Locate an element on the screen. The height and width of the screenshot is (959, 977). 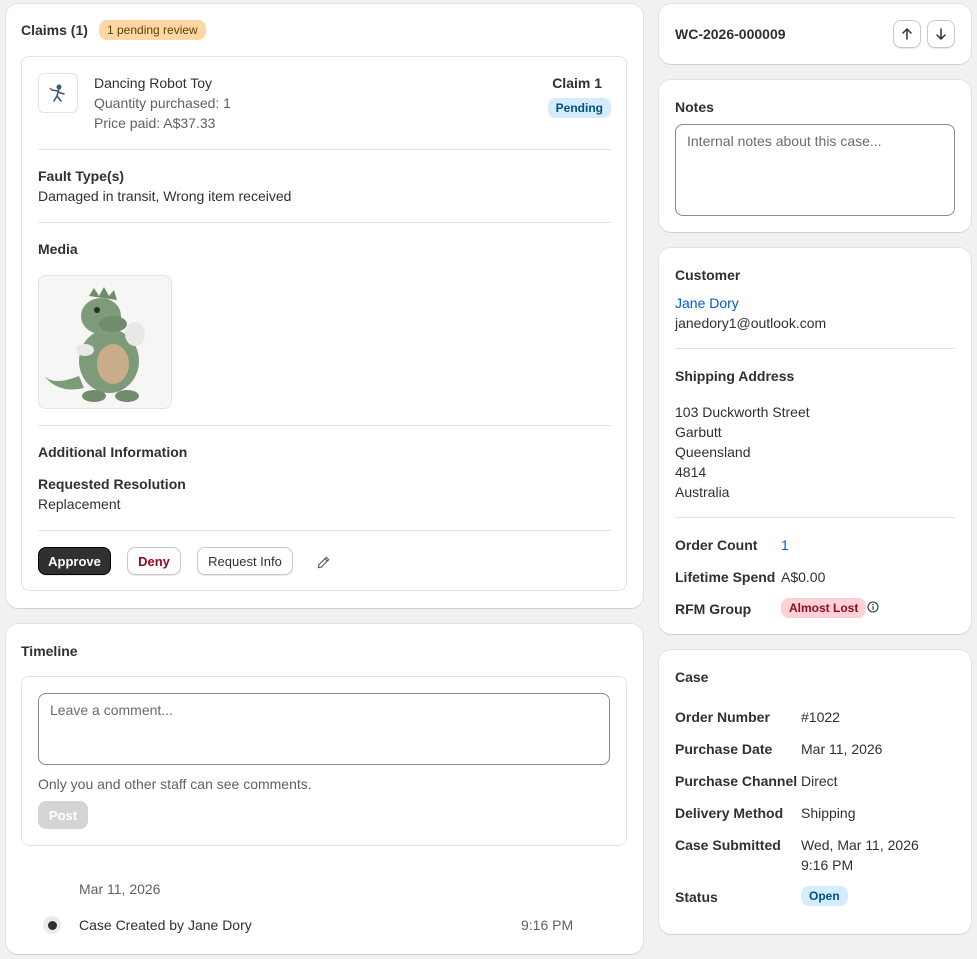
request-info-button: Request Info is located at coordinates (245, 561).